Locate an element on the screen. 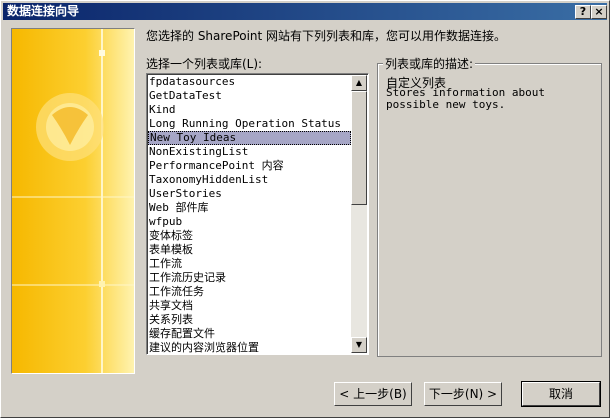 Image resolution: width=610 pixels, height=418 pixels. list-item: NonExistingList is located at coordinates (249, 152).